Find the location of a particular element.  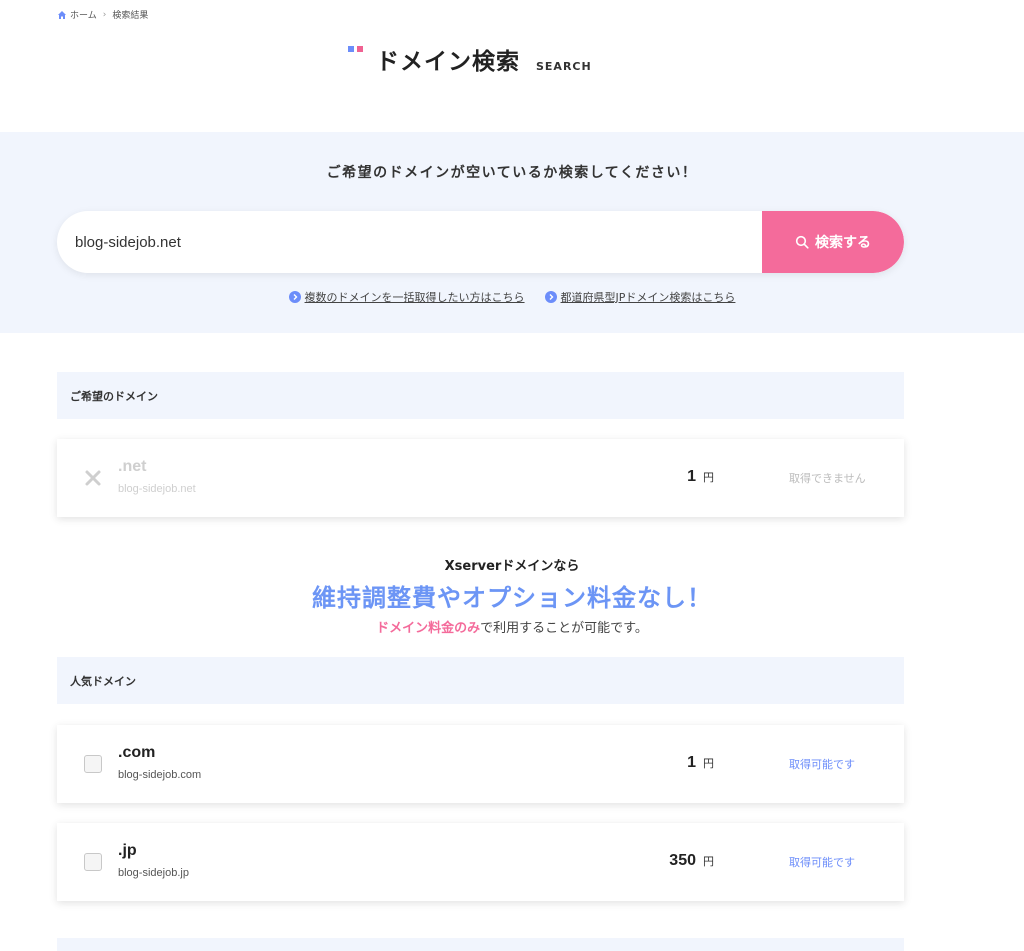

promo-subtext: ドメイン料金のみで利用することが可能です。 is located at coordinates (512, 626).